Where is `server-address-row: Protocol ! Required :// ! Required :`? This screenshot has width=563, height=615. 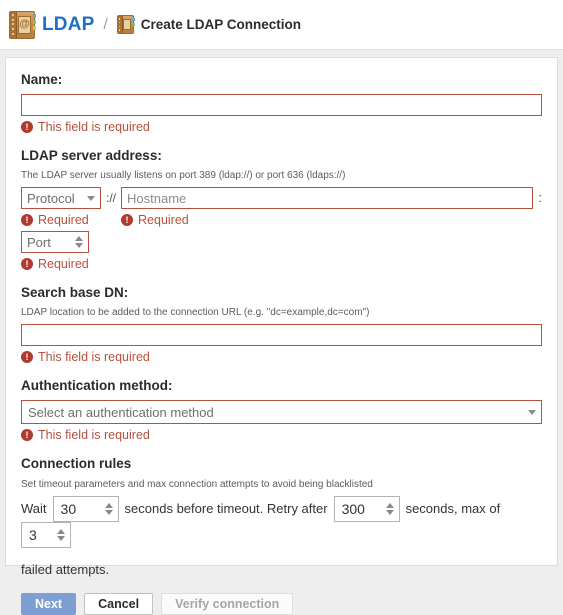
server-address-row: Protocol ! Required :// ! Required : is located at coordinates (281, 207).